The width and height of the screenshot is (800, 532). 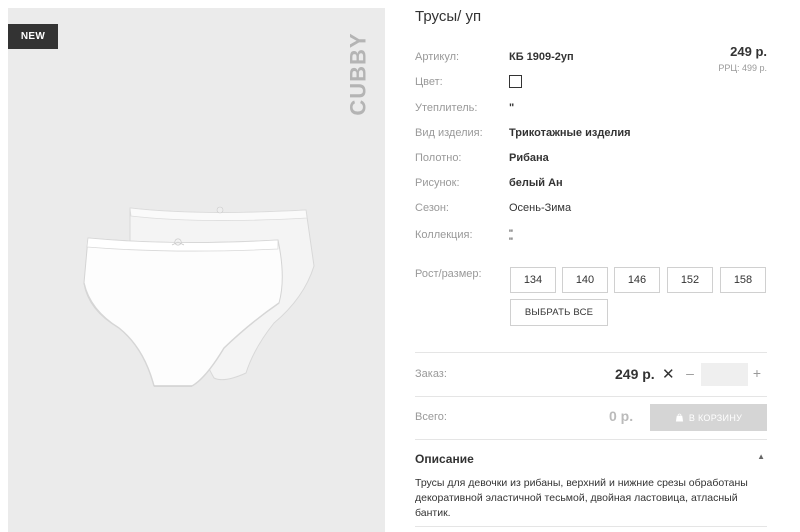 What do you see at coordinates (437, 57) in the screenshot?
I see `attribute-label: Артикул:` at bounding box center [437, 57].